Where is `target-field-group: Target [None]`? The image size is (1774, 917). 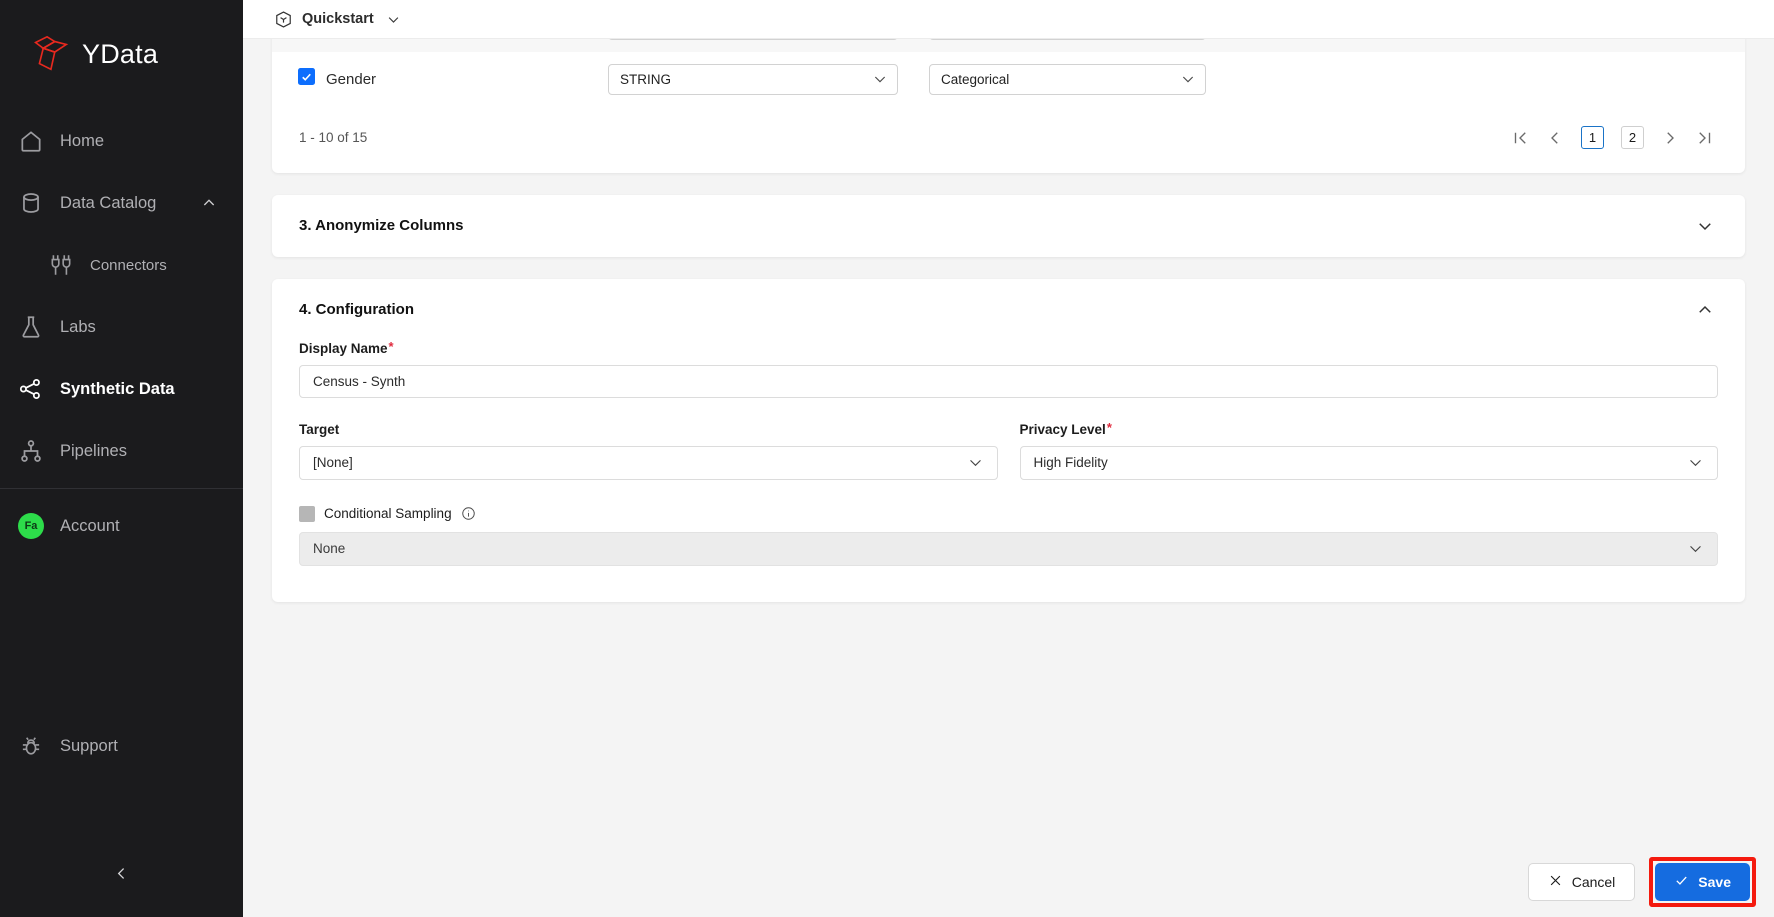 target-field-group: Target [None] is located at coordinates (648, 451).